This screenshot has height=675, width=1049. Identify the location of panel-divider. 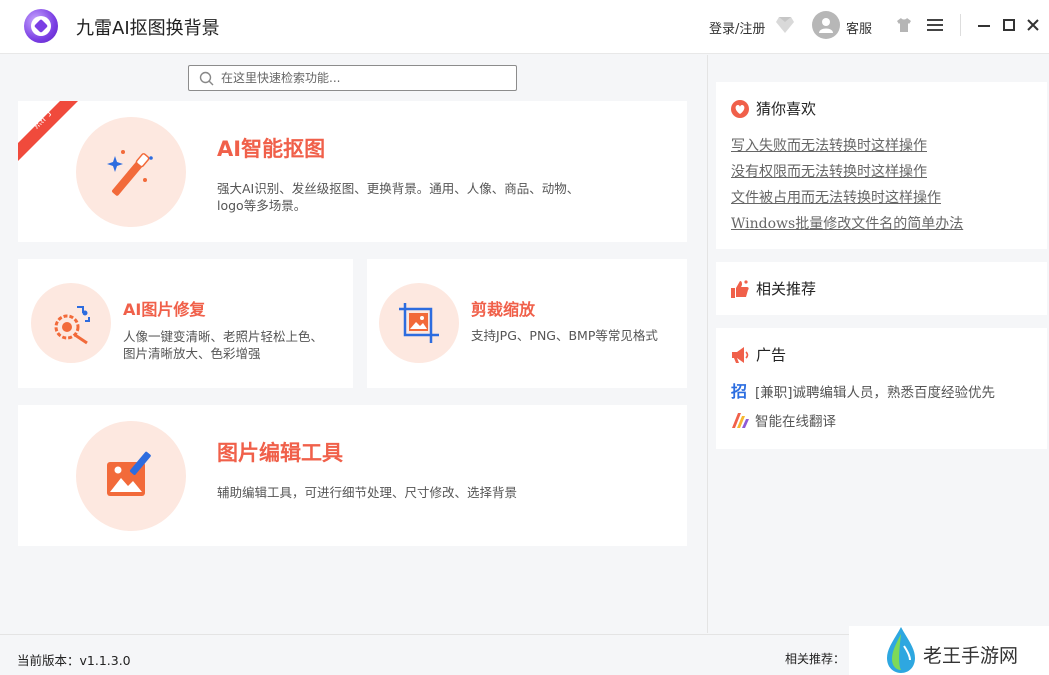
(707, 344).